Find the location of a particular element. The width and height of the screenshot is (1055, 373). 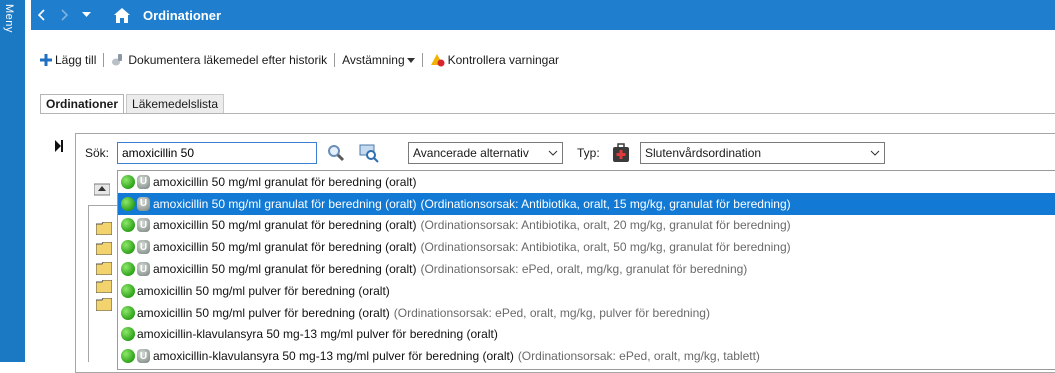

add-label: Lägg till is located at coordinates (76, 60).